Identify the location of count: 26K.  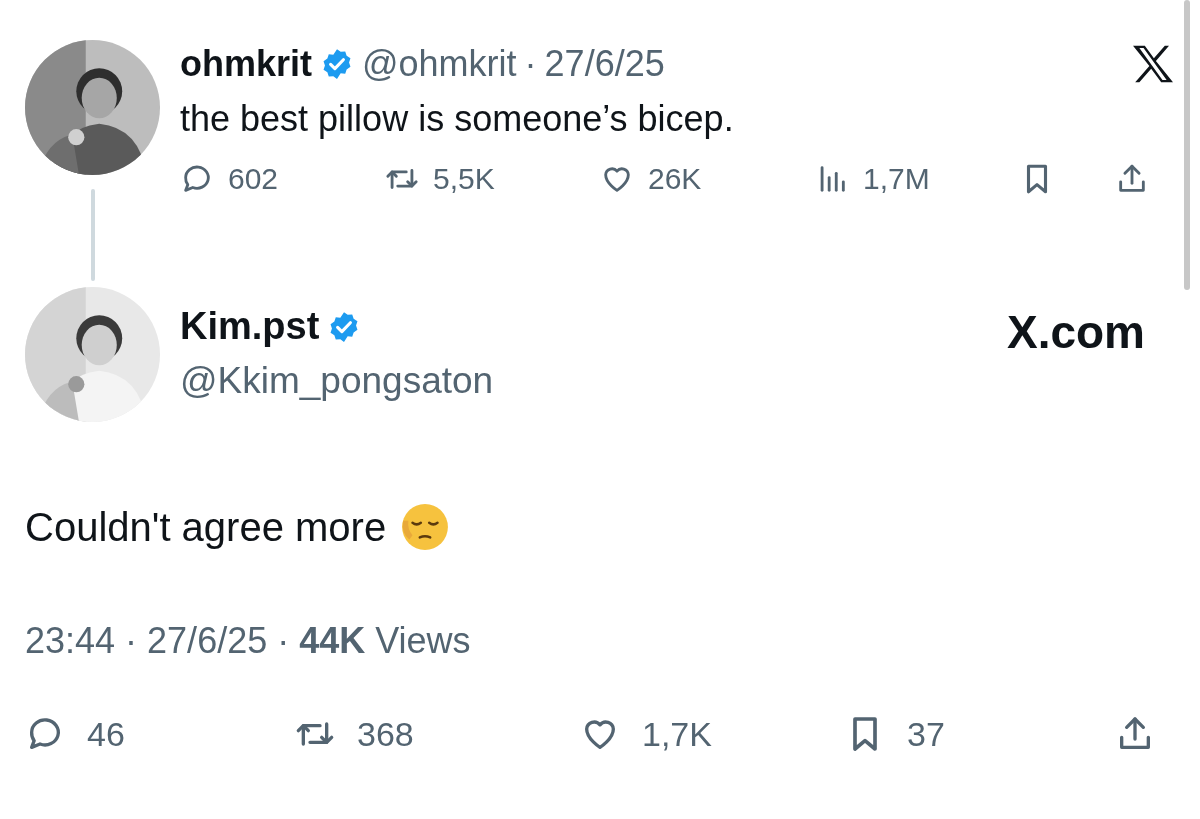
(675, 179).